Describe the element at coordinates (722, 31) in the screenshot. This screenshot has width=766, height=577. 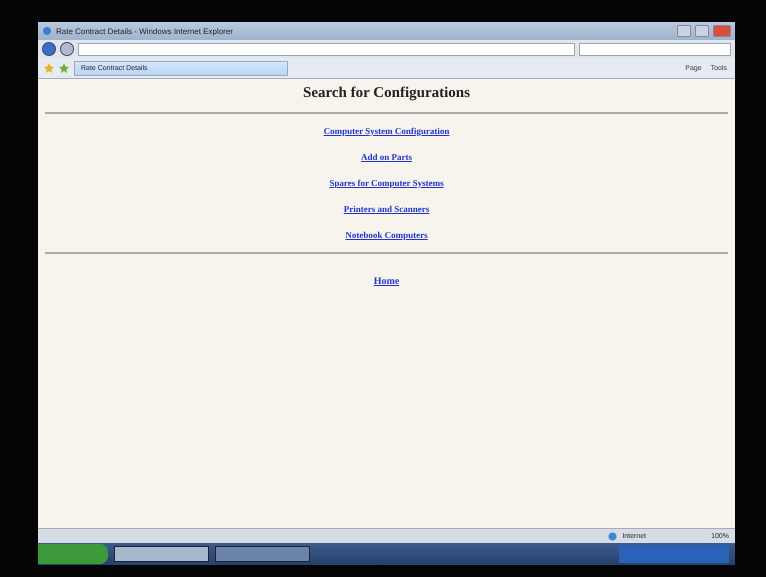
I see `close-button` at that location.